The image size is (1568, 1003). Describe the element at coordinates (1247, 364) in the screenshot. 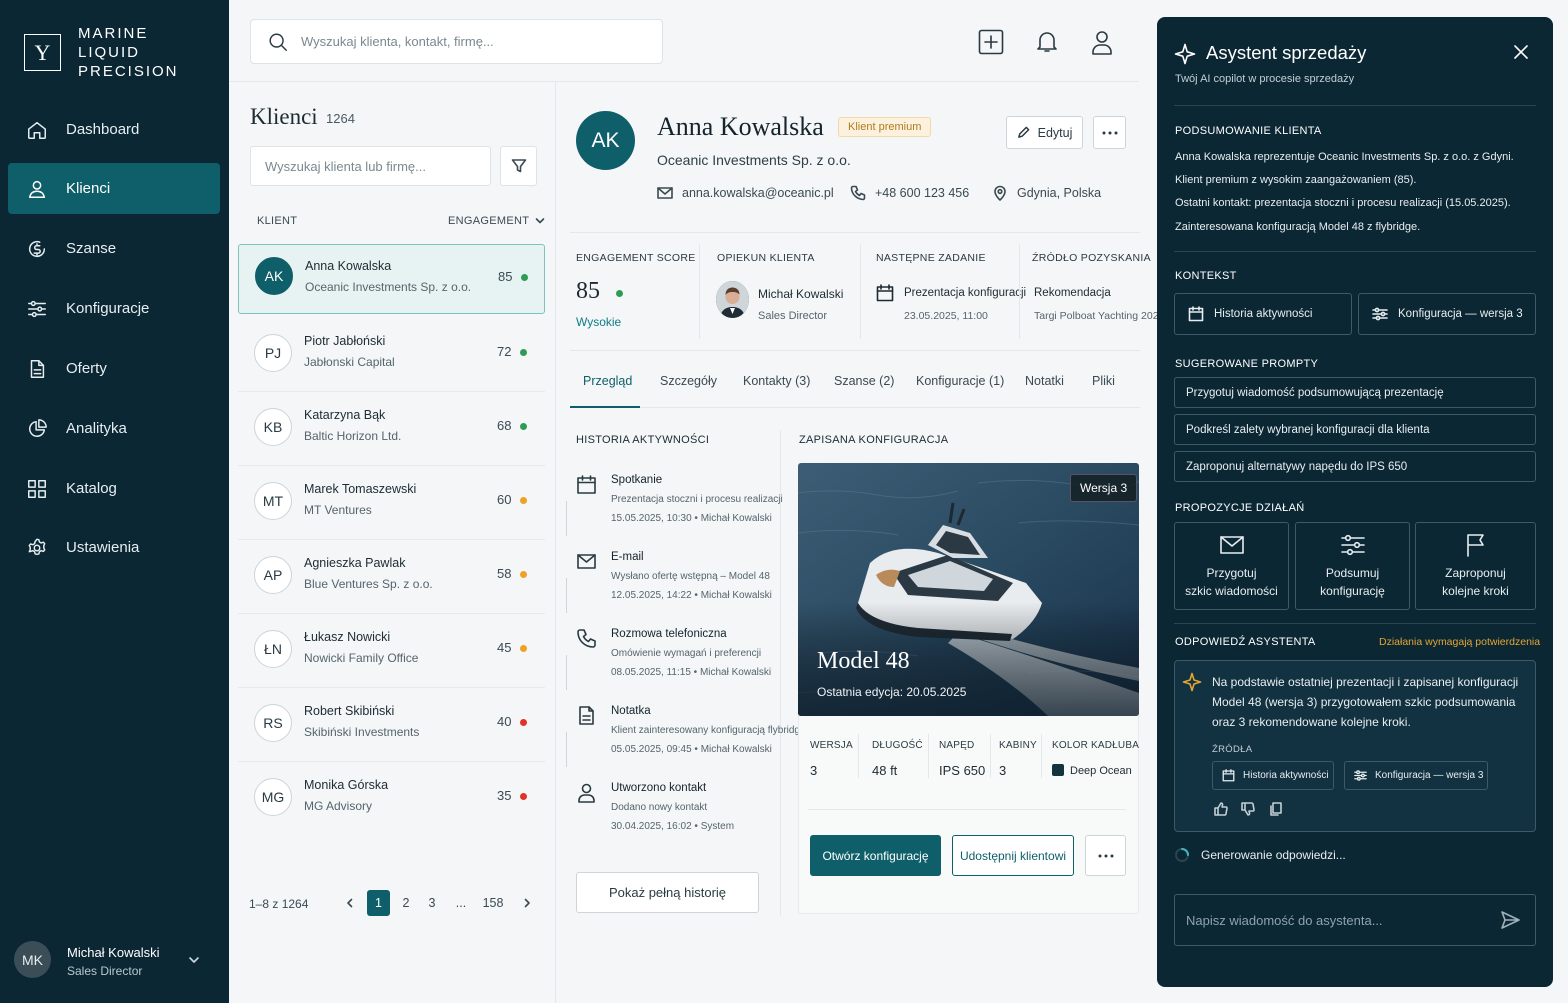

I see `prompts-heading: SUGEROWANE PROMPTY` at that location.